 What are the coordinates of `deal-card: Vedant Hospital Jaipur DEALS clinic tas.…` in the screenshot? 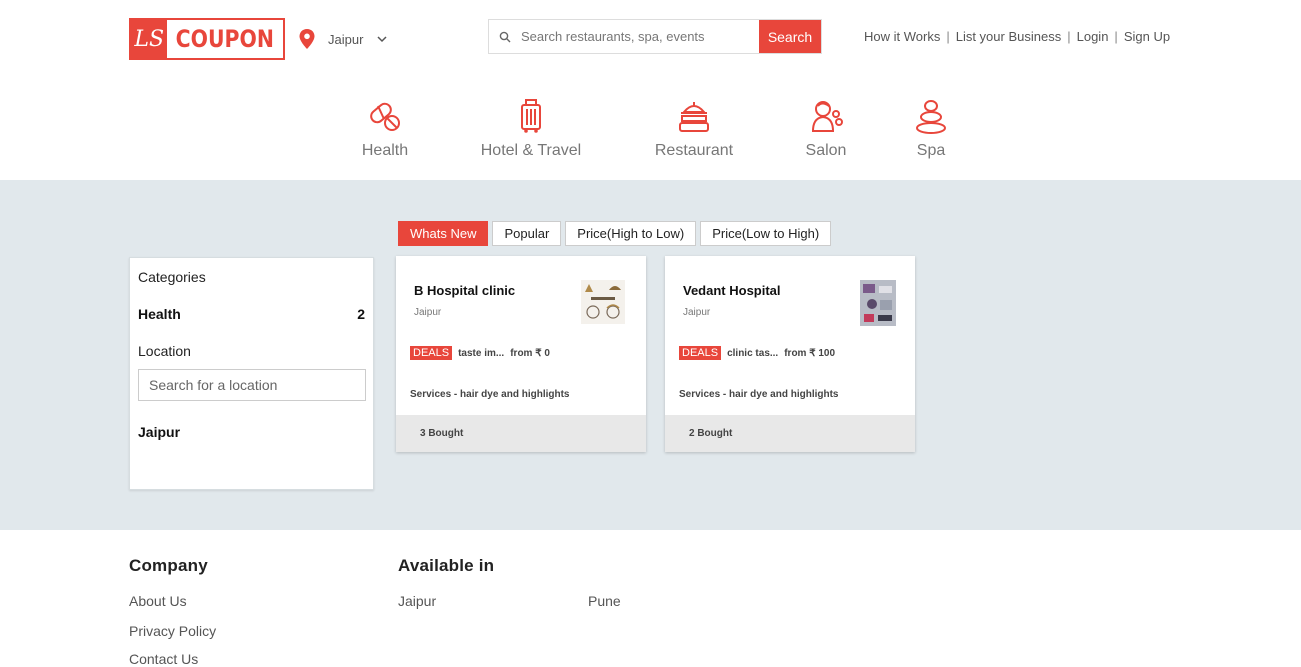 It's located at (790, 354).